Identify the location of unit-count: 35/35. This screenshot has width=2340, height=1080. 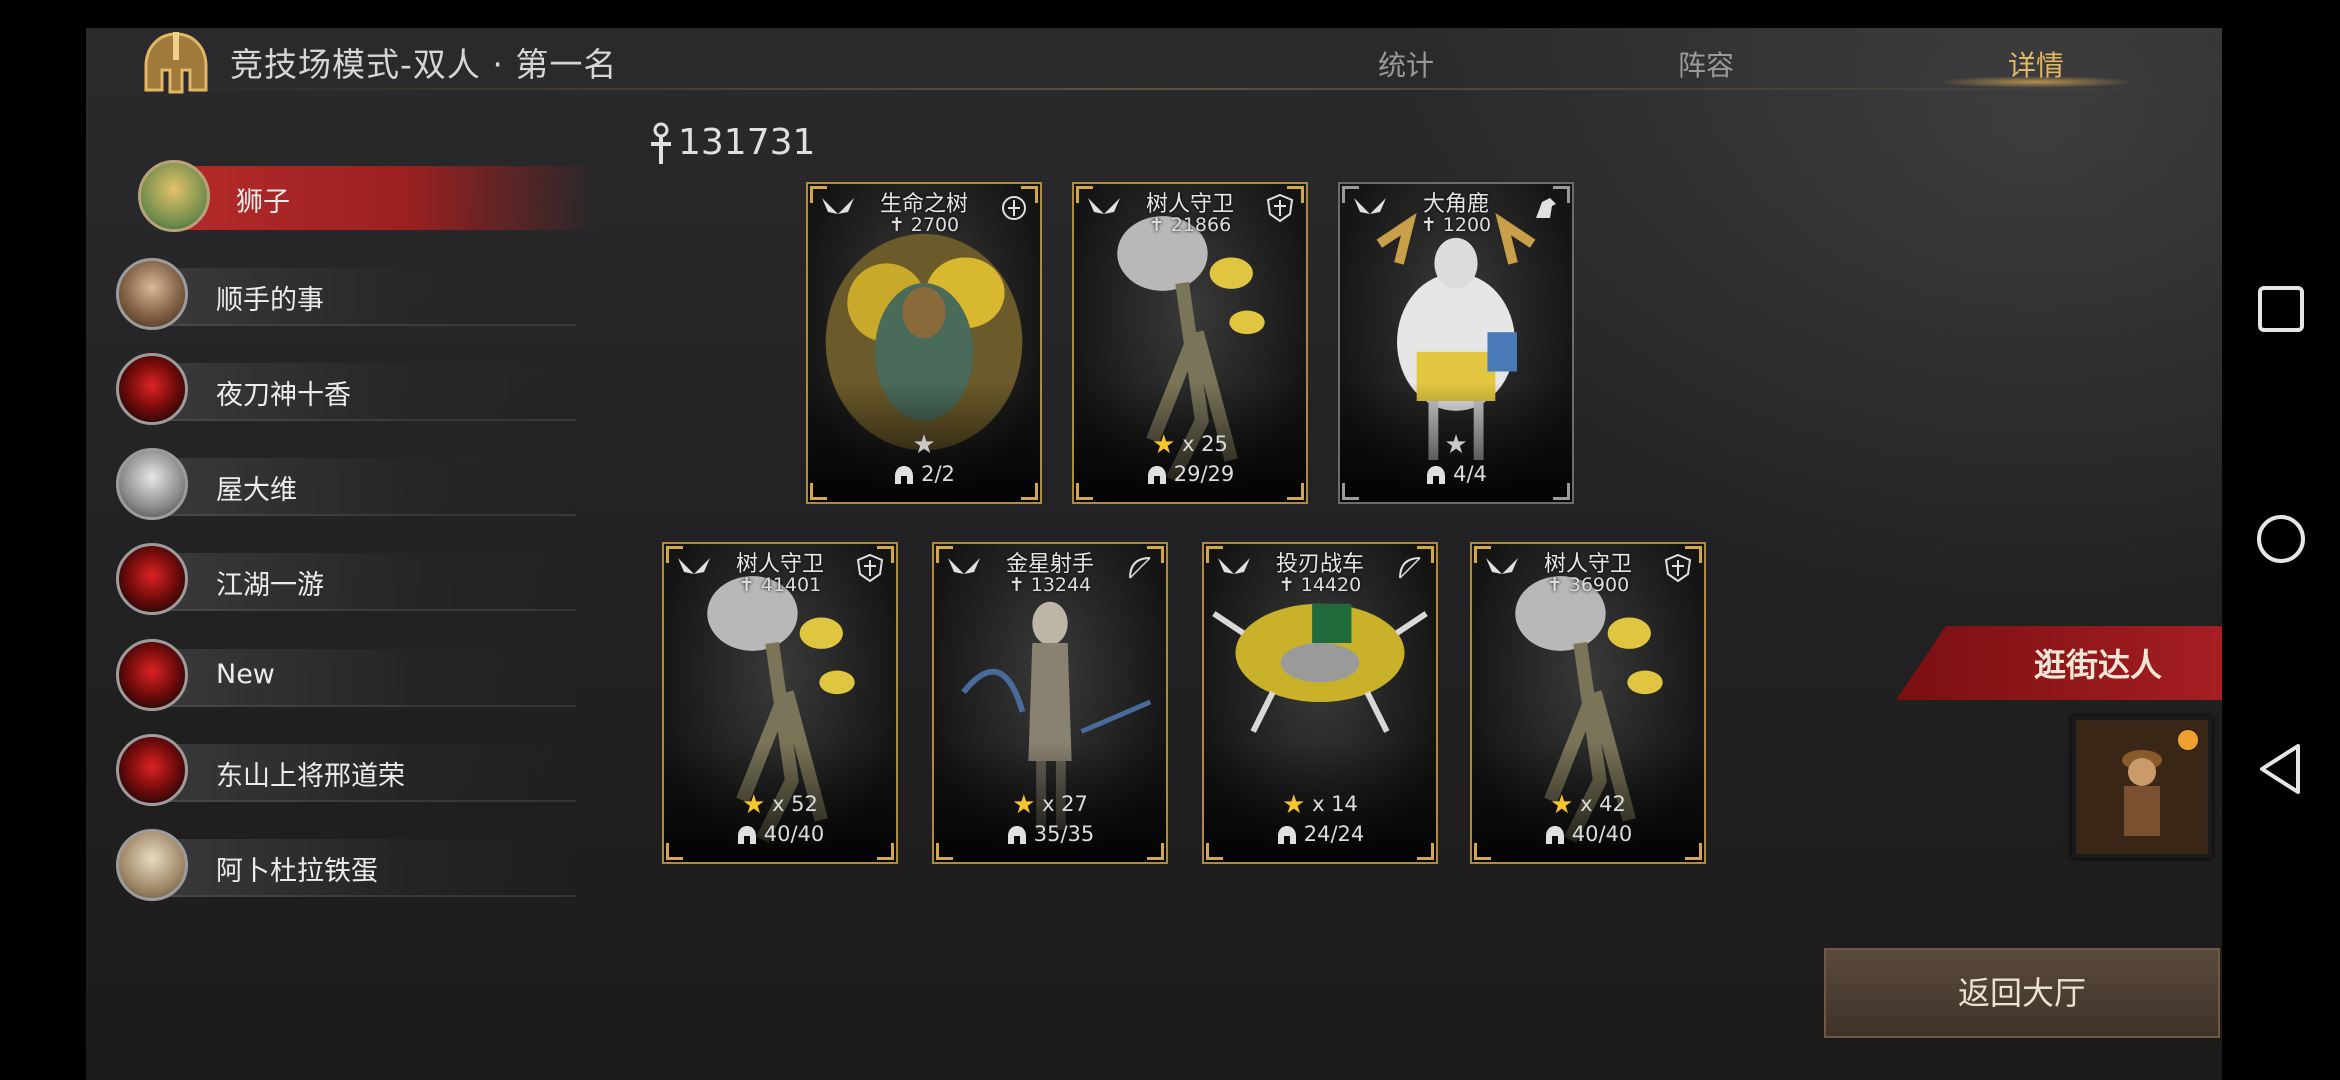
(1050, 834).